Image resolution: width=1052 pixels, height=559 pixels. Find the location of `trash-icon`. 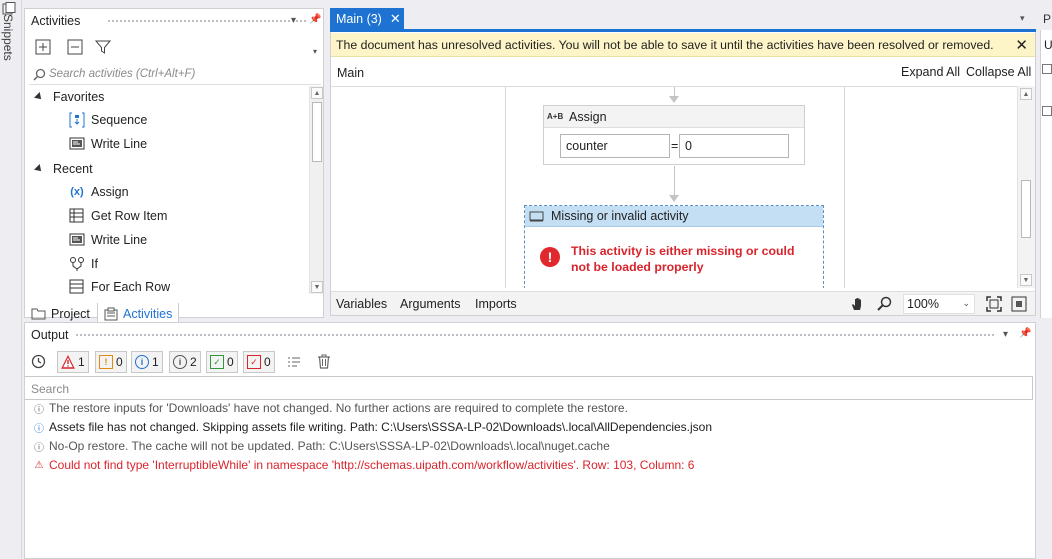

trash-icon is located at coordinates (324, 361).